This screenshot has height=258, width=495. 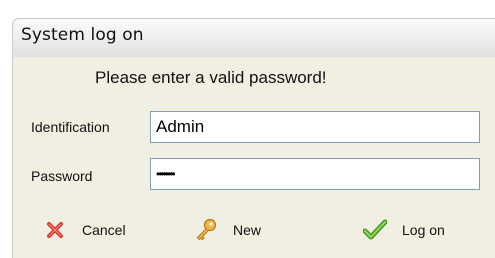 I want to click on green-checkmark-icon, so click(x=375, y=230).